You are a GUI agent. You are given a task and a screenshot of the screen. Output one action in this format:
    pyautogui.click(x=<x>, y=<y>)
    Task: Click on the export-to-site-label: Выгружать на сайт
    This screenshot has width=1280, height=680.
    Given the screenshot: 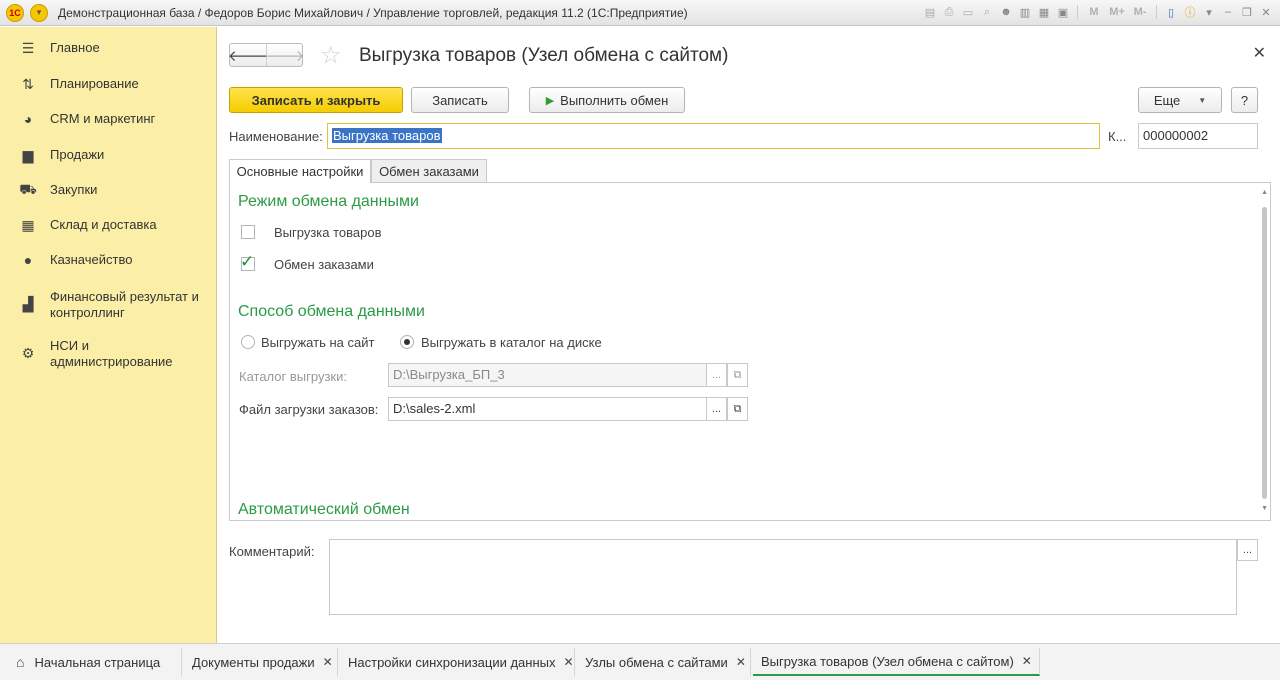 What is the action you would take?
    pyautogui.click(x=318, y=342)
    